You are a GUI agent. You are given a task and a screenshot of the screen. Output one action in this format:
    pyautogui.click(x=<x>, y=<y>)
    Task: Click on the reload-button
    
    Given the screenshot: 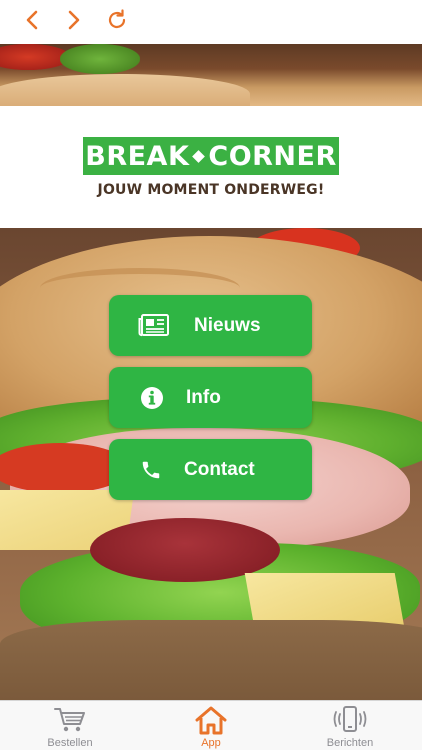 What is the action you would take?
    pyautogui.click(x=117, y=22)
    